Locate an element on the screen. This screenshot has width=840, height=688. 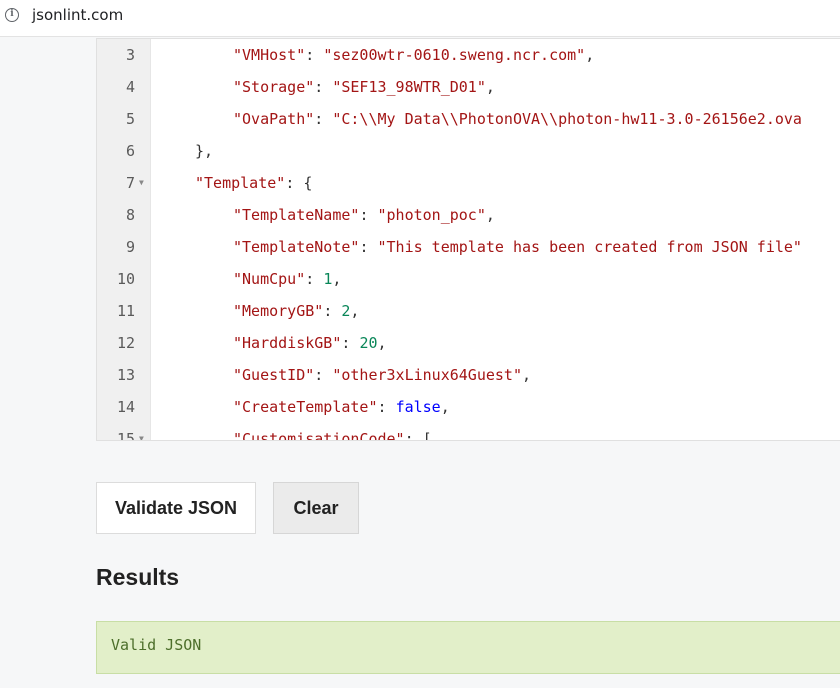
code-line: 10 "NumCpu": 1, is located at coordinates (468, 279).